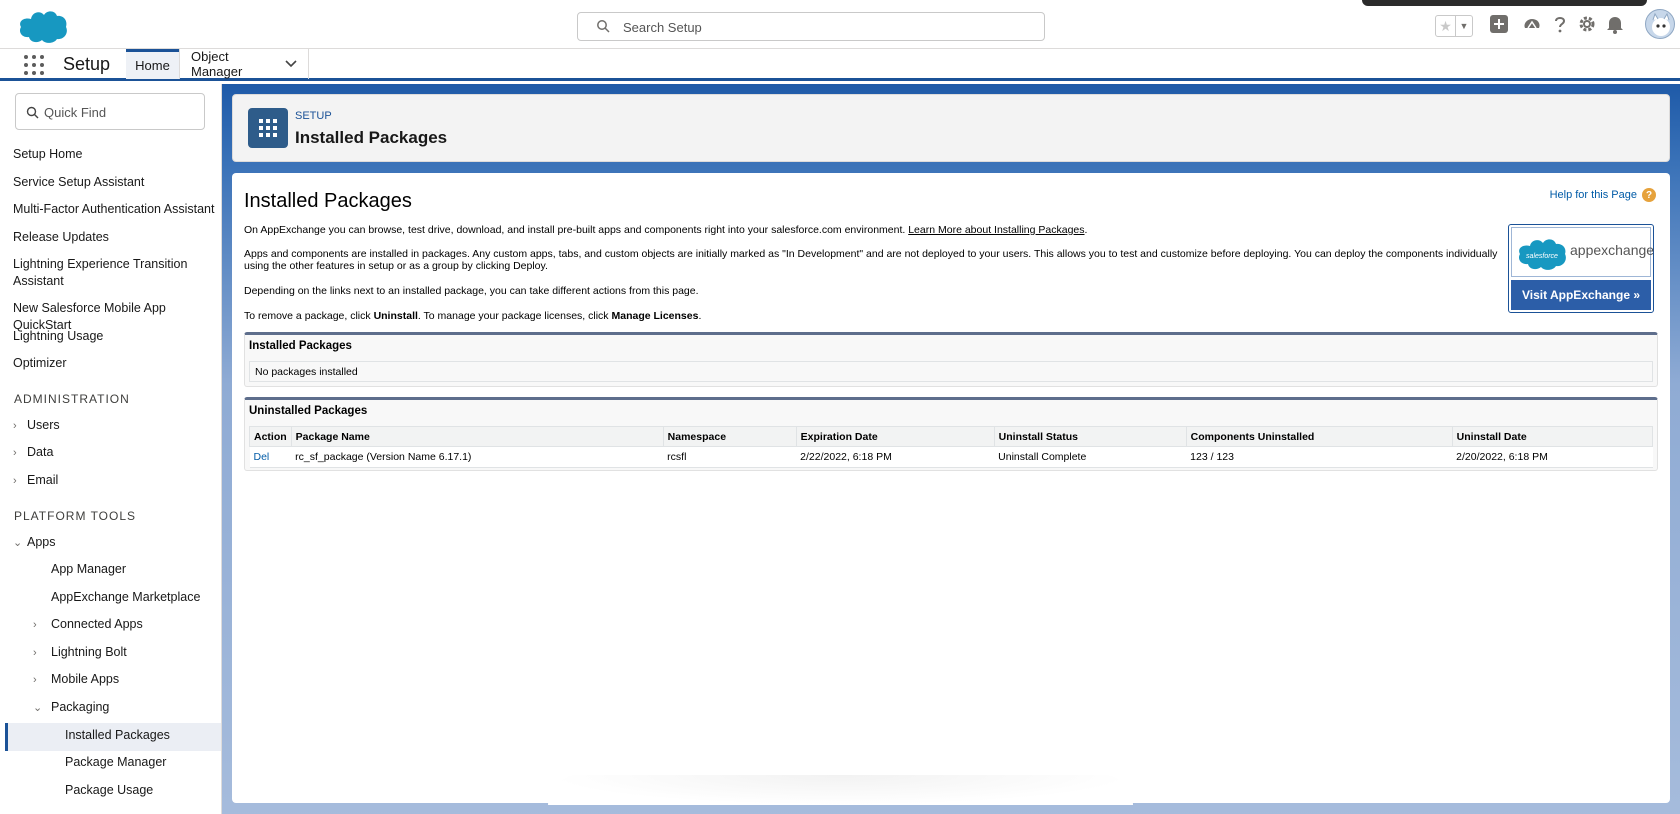  Describe the element at coordinates (115, 363) in the screenshot. I see `sidebar-item-optimizer: Optimizer` at that location.